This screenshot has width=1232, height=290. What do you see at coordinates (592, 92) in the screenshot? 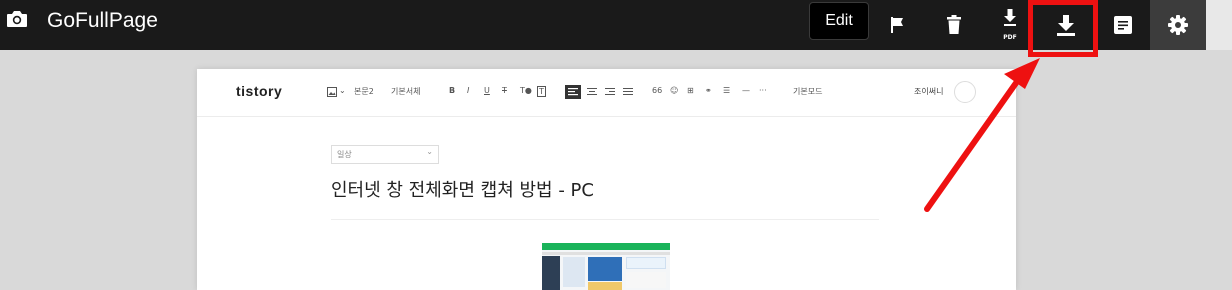
I see `align-center-icon` at bounding box center [592, 92].